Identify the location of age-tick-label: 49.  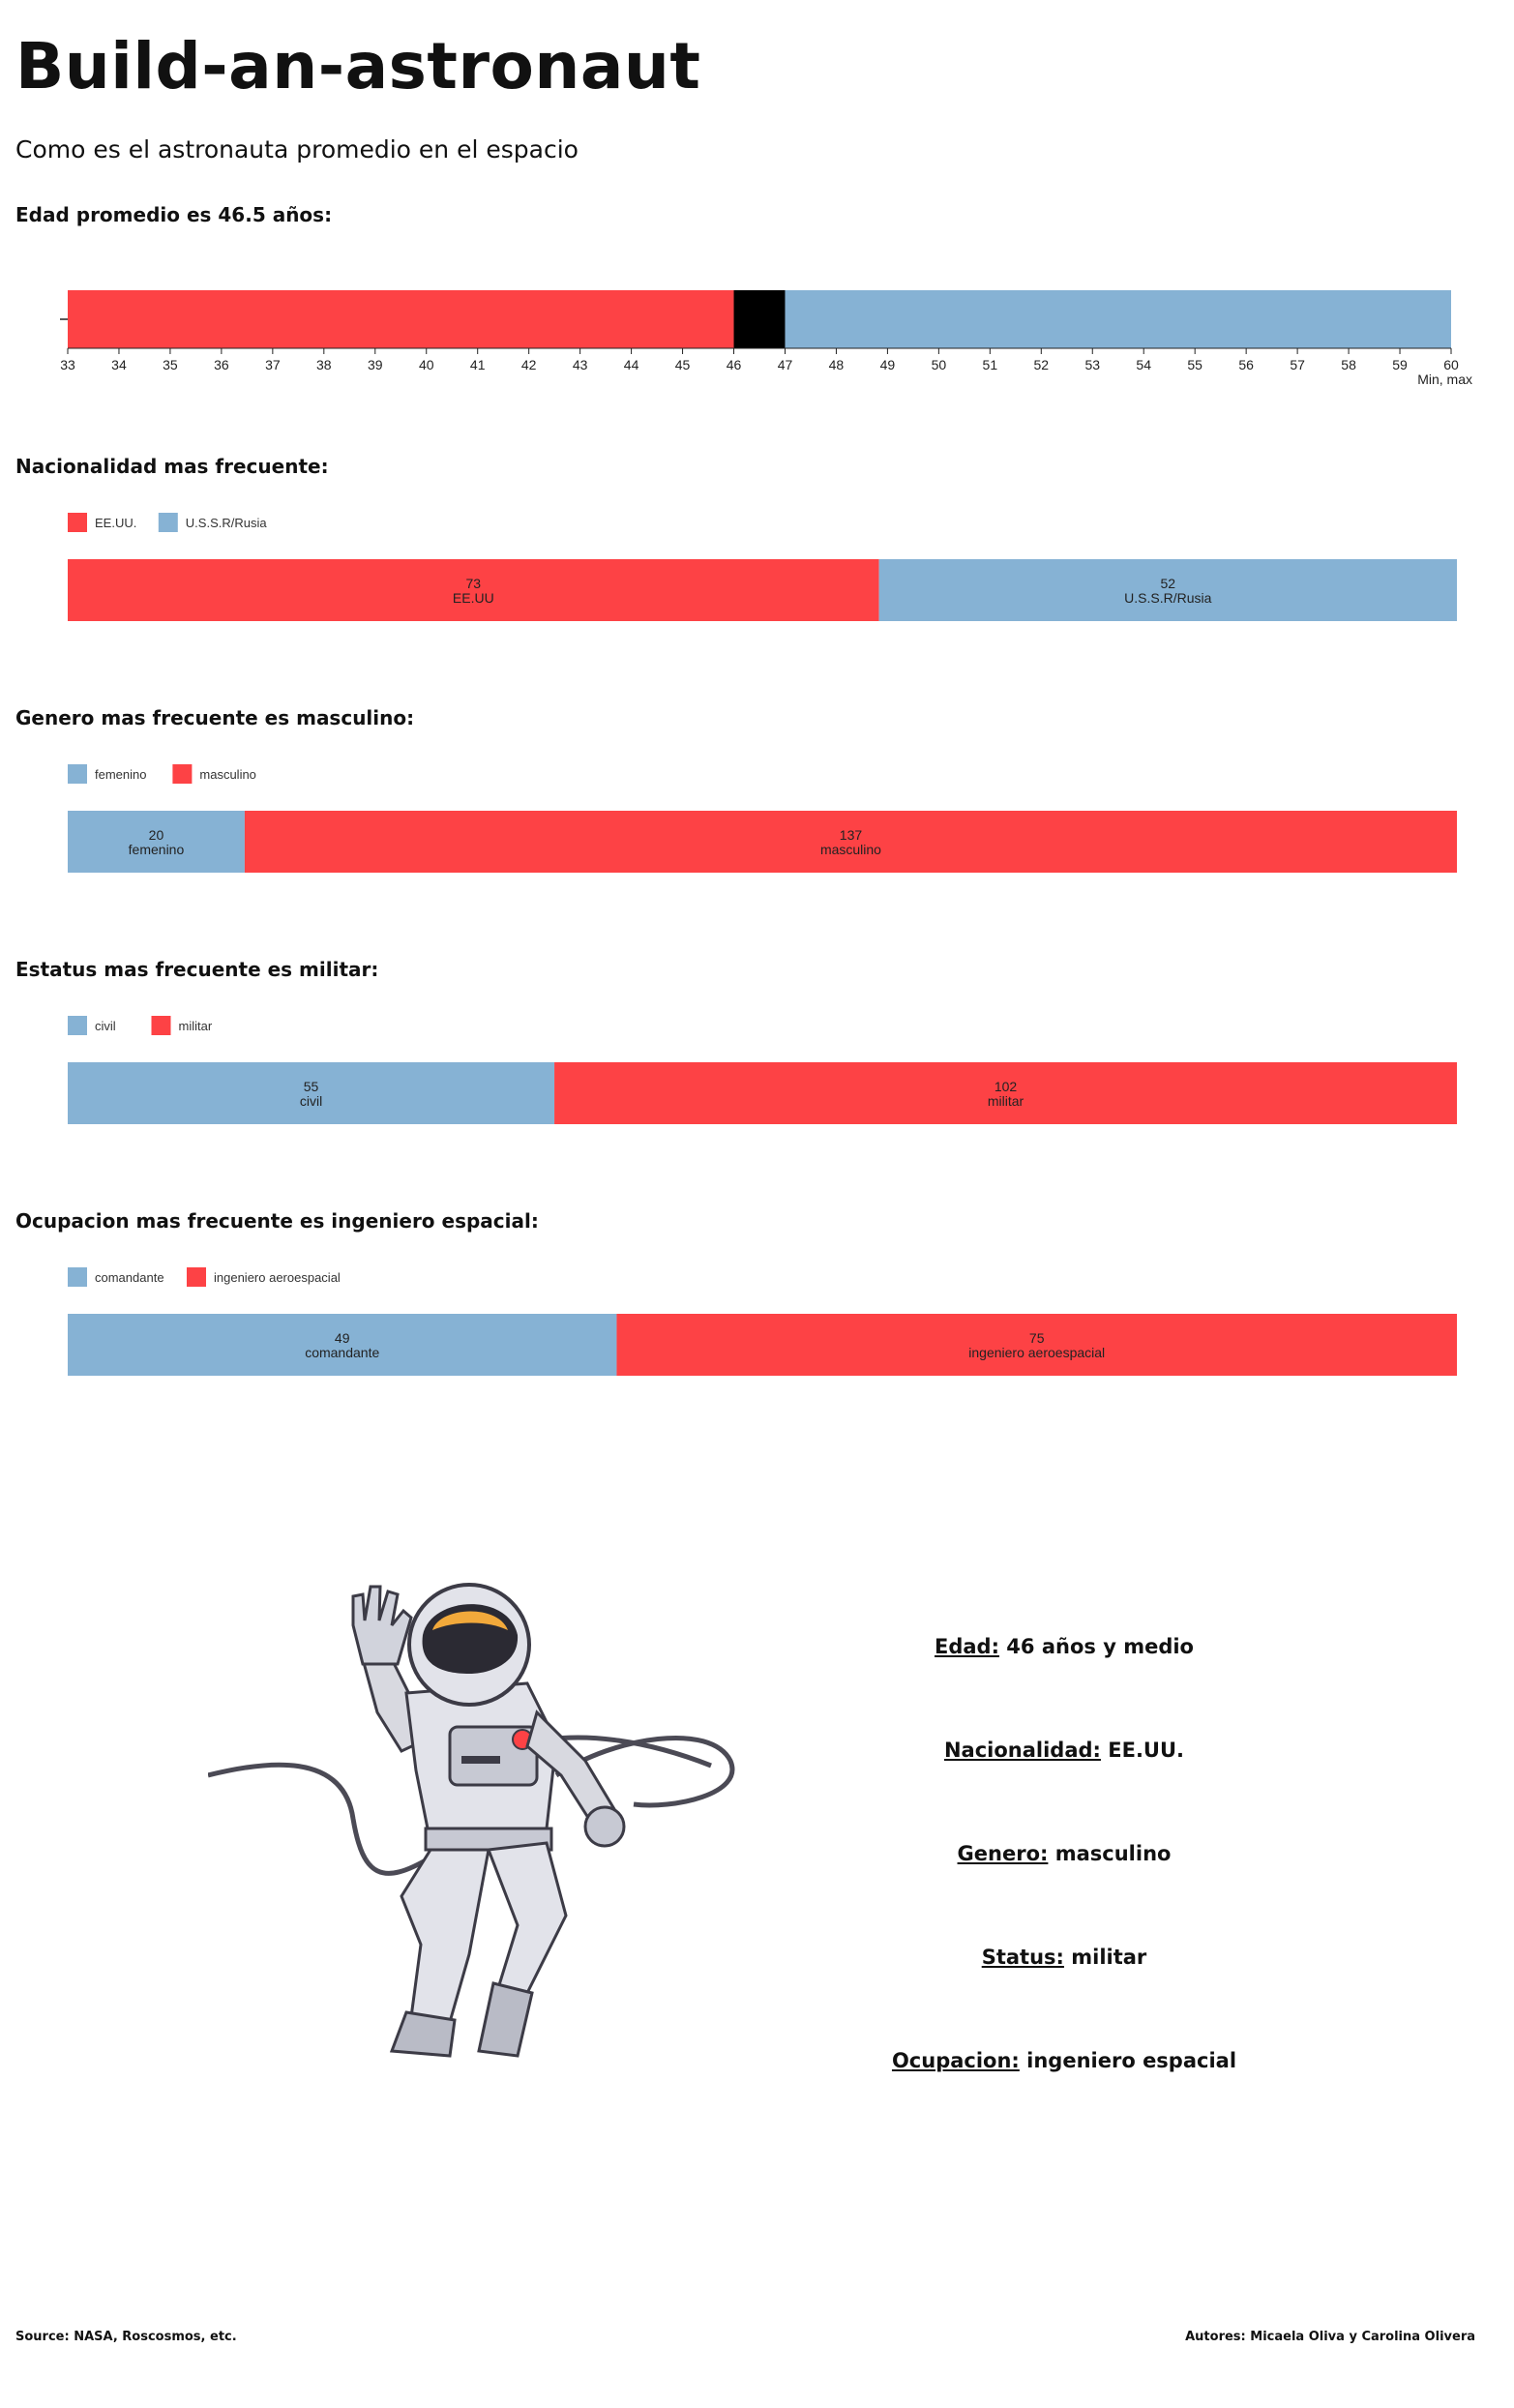
(888, 364).